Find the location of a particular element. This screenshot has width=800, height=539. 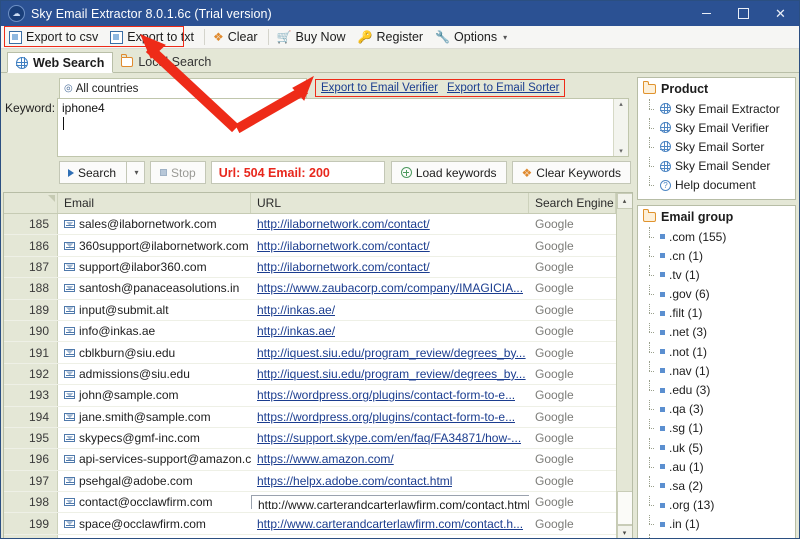

email-group-list-item: .uk (5) is located at coordinates (717, 447).